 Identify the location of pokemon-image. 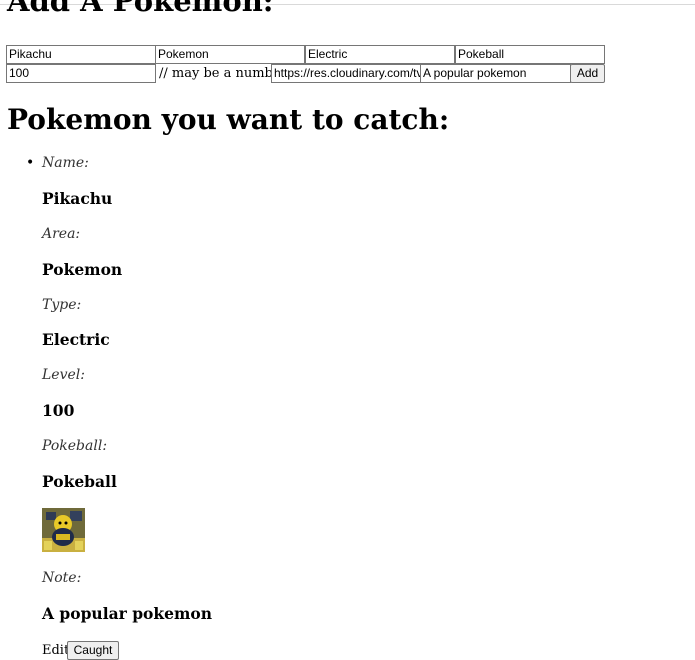
(63, 530).